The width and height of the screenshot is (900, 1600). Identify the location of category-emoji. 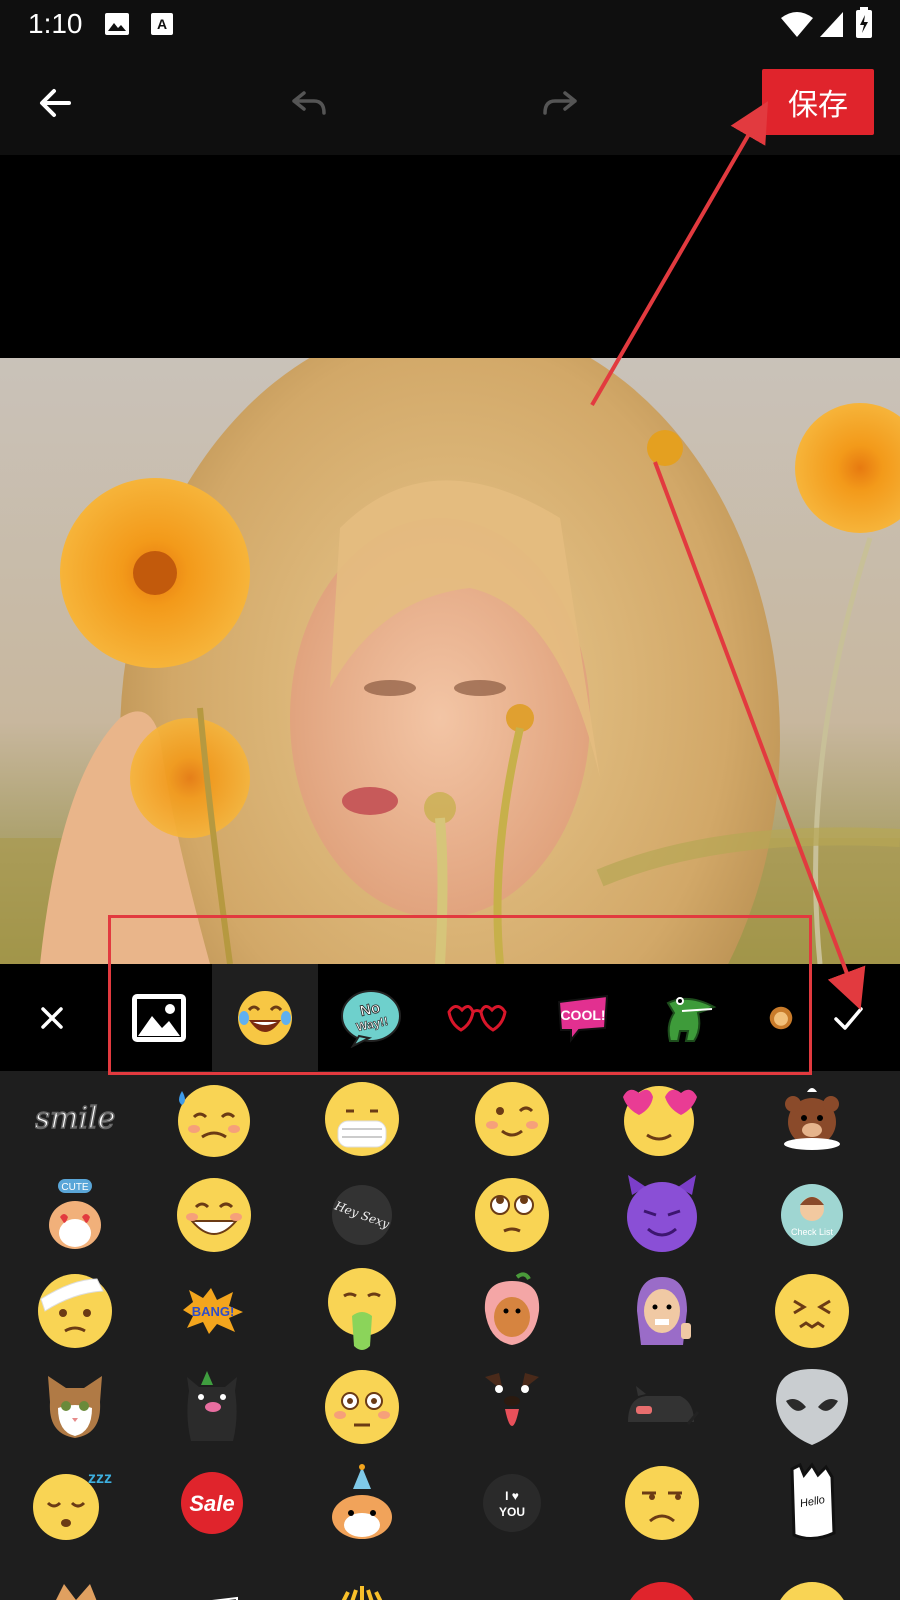
(265, 1017).